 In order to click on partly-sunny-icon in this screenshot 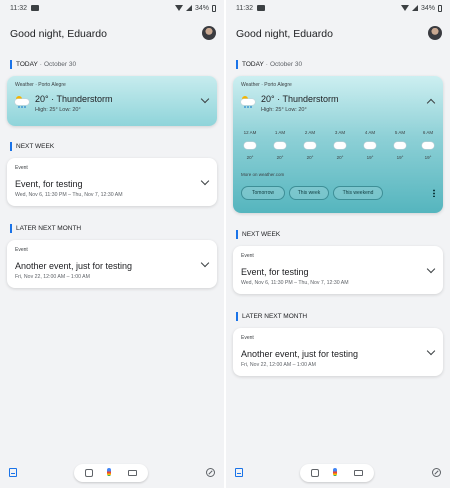, I will do `click(428, 144)`.